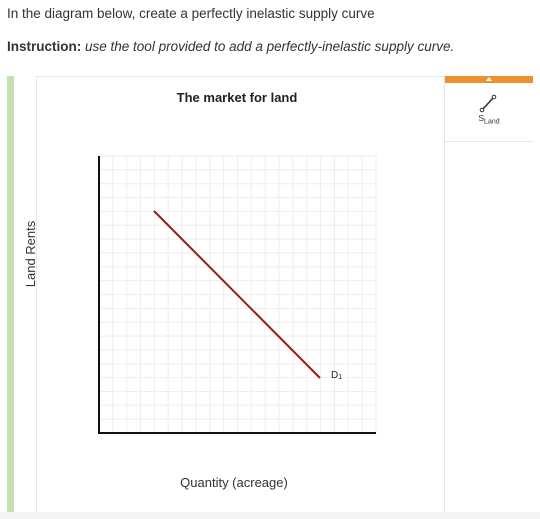 This screenshot has height=519, width=540. Describe the element at coordinates (489, 119) in the screenshot. I see `supply-land-tool-label: SLand` at that location.